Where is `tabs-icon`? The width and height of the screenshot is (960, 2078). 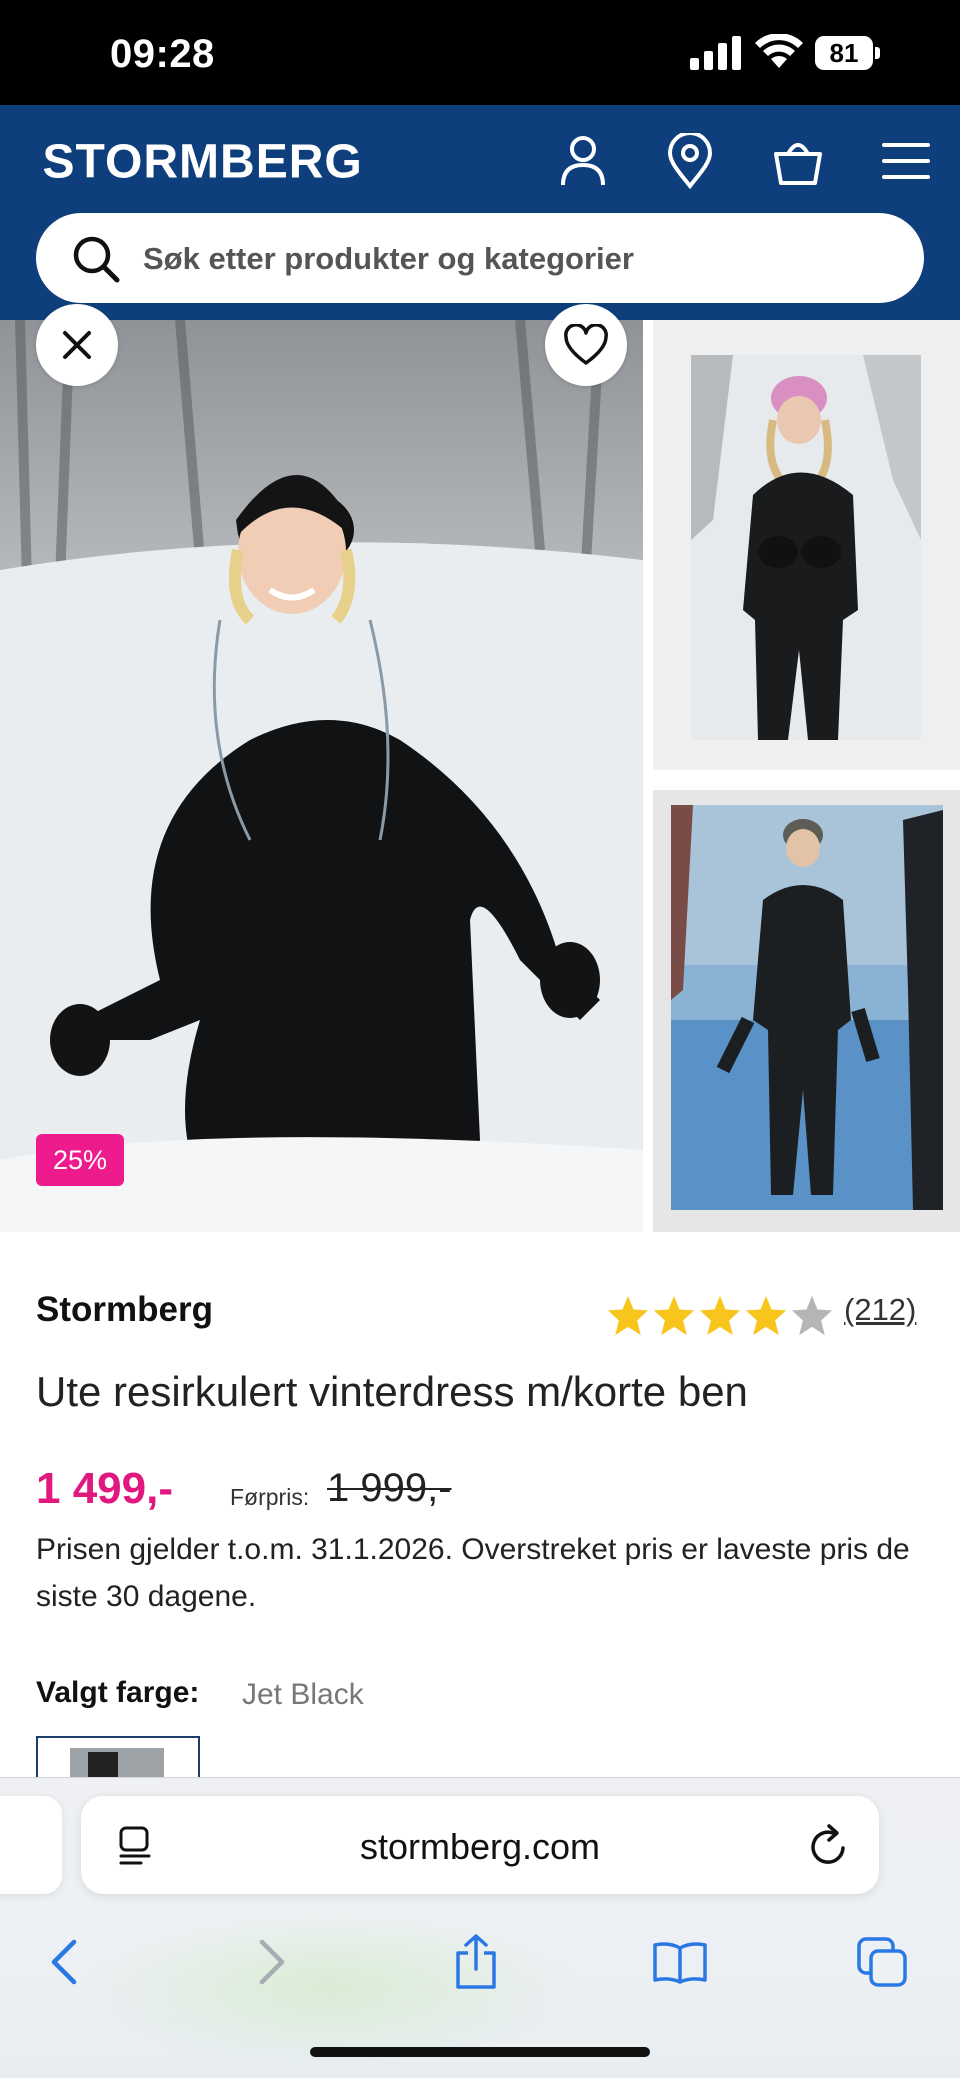
tabs-icon is located at coordinates (882, 1962).